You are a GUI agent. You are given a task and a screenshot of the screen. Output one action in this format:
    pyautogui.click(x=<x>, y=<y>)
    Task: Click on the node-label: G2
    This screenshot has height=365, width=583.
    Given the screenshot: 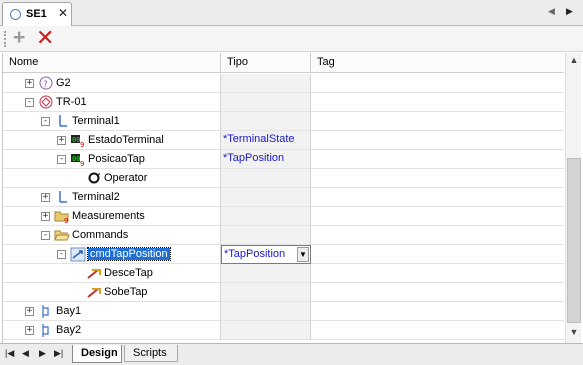 What is the action you would take?
    pyautogui.click(x=63, y=83)
    